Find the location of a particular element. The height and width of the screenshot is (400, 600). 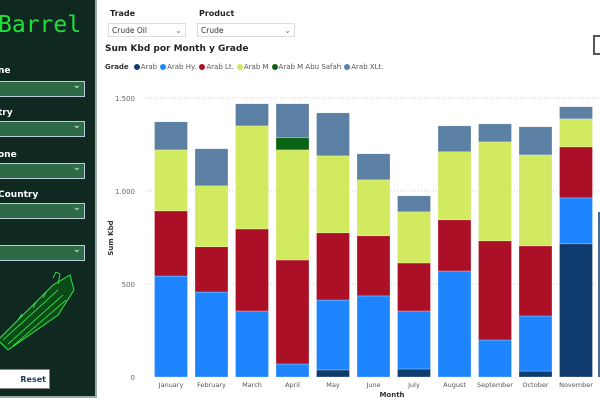

y-tick-label: 1.000 is located at coordinates (125, 192).